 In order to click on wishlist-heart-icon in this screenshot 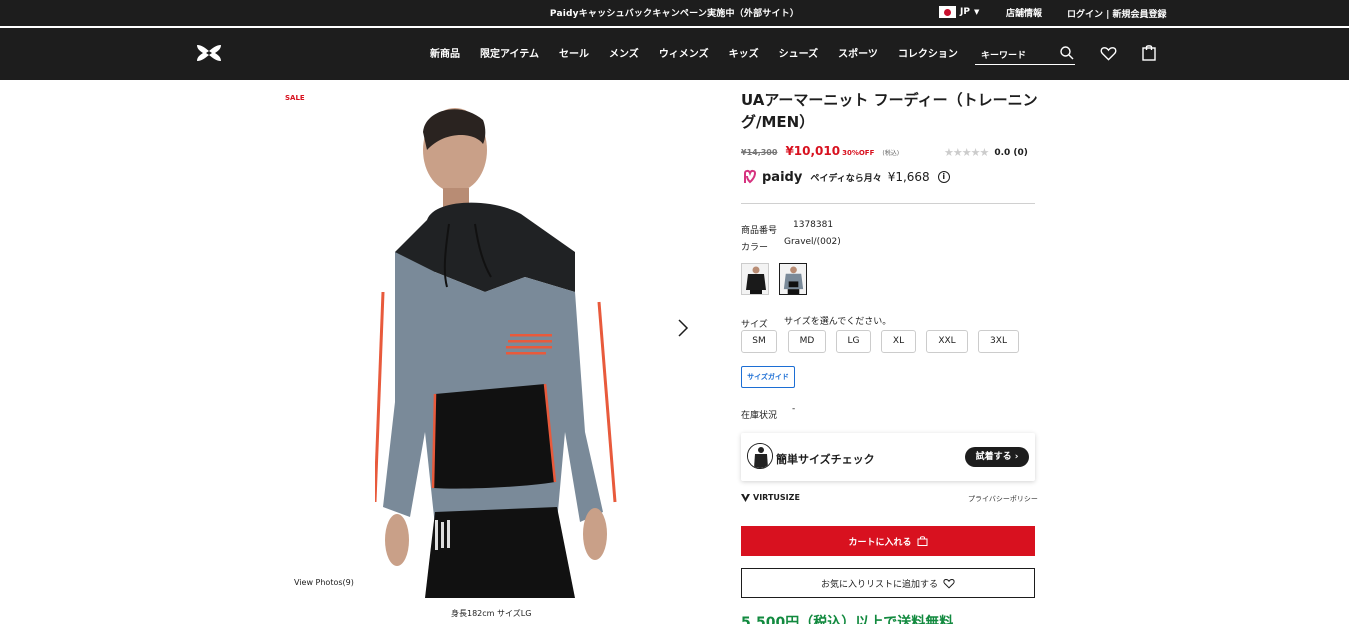, I will do `click(1108, 53)`.